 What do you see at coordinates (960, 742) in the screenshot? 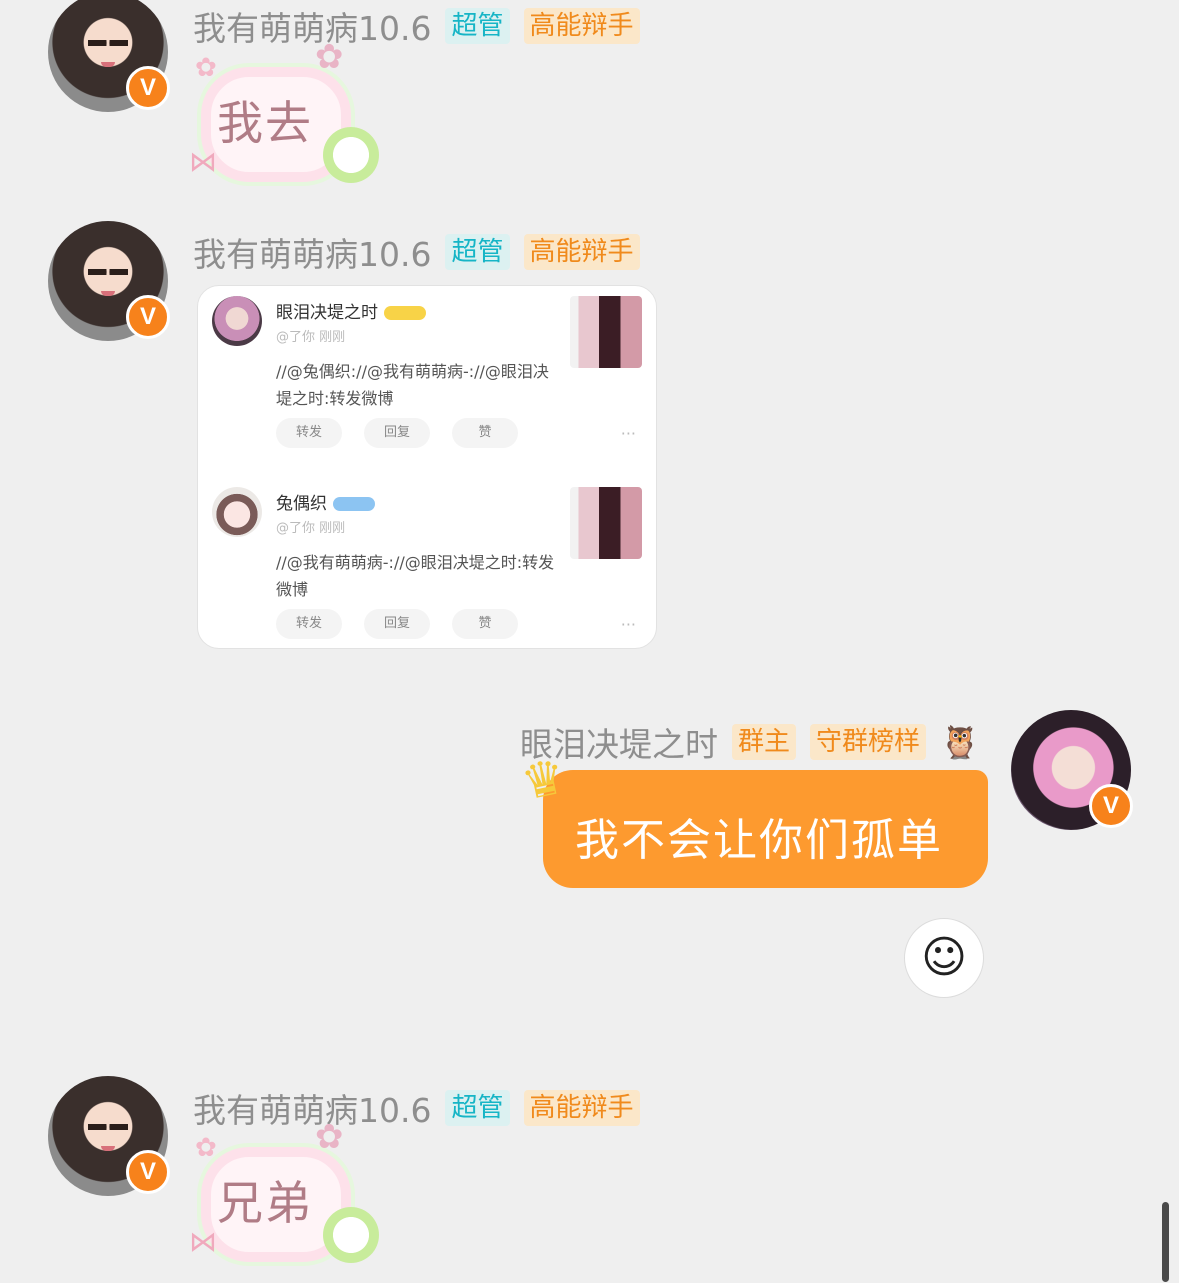
I see `owl-icon: 🦉` at bounding box center [960, 742].